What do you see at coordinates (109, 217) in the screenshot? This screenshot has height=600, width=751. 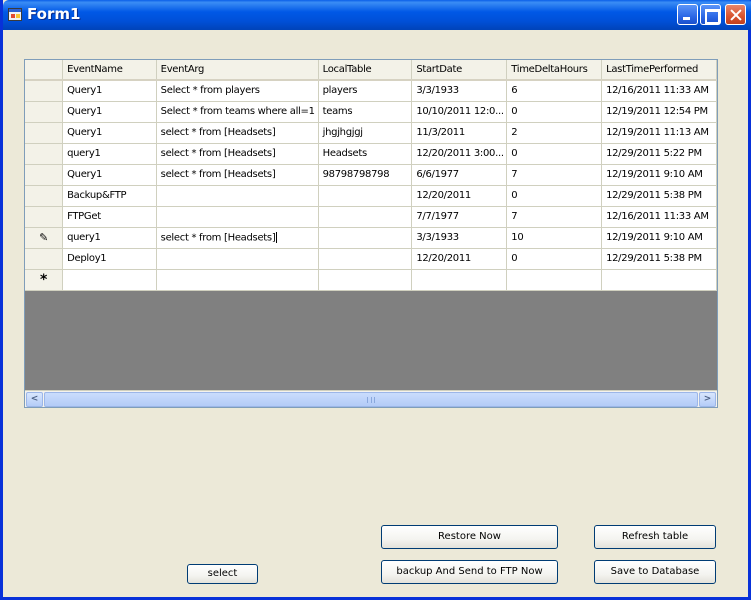 I see `cell-eventname: FTPGet` at bounding box center [109, 217].